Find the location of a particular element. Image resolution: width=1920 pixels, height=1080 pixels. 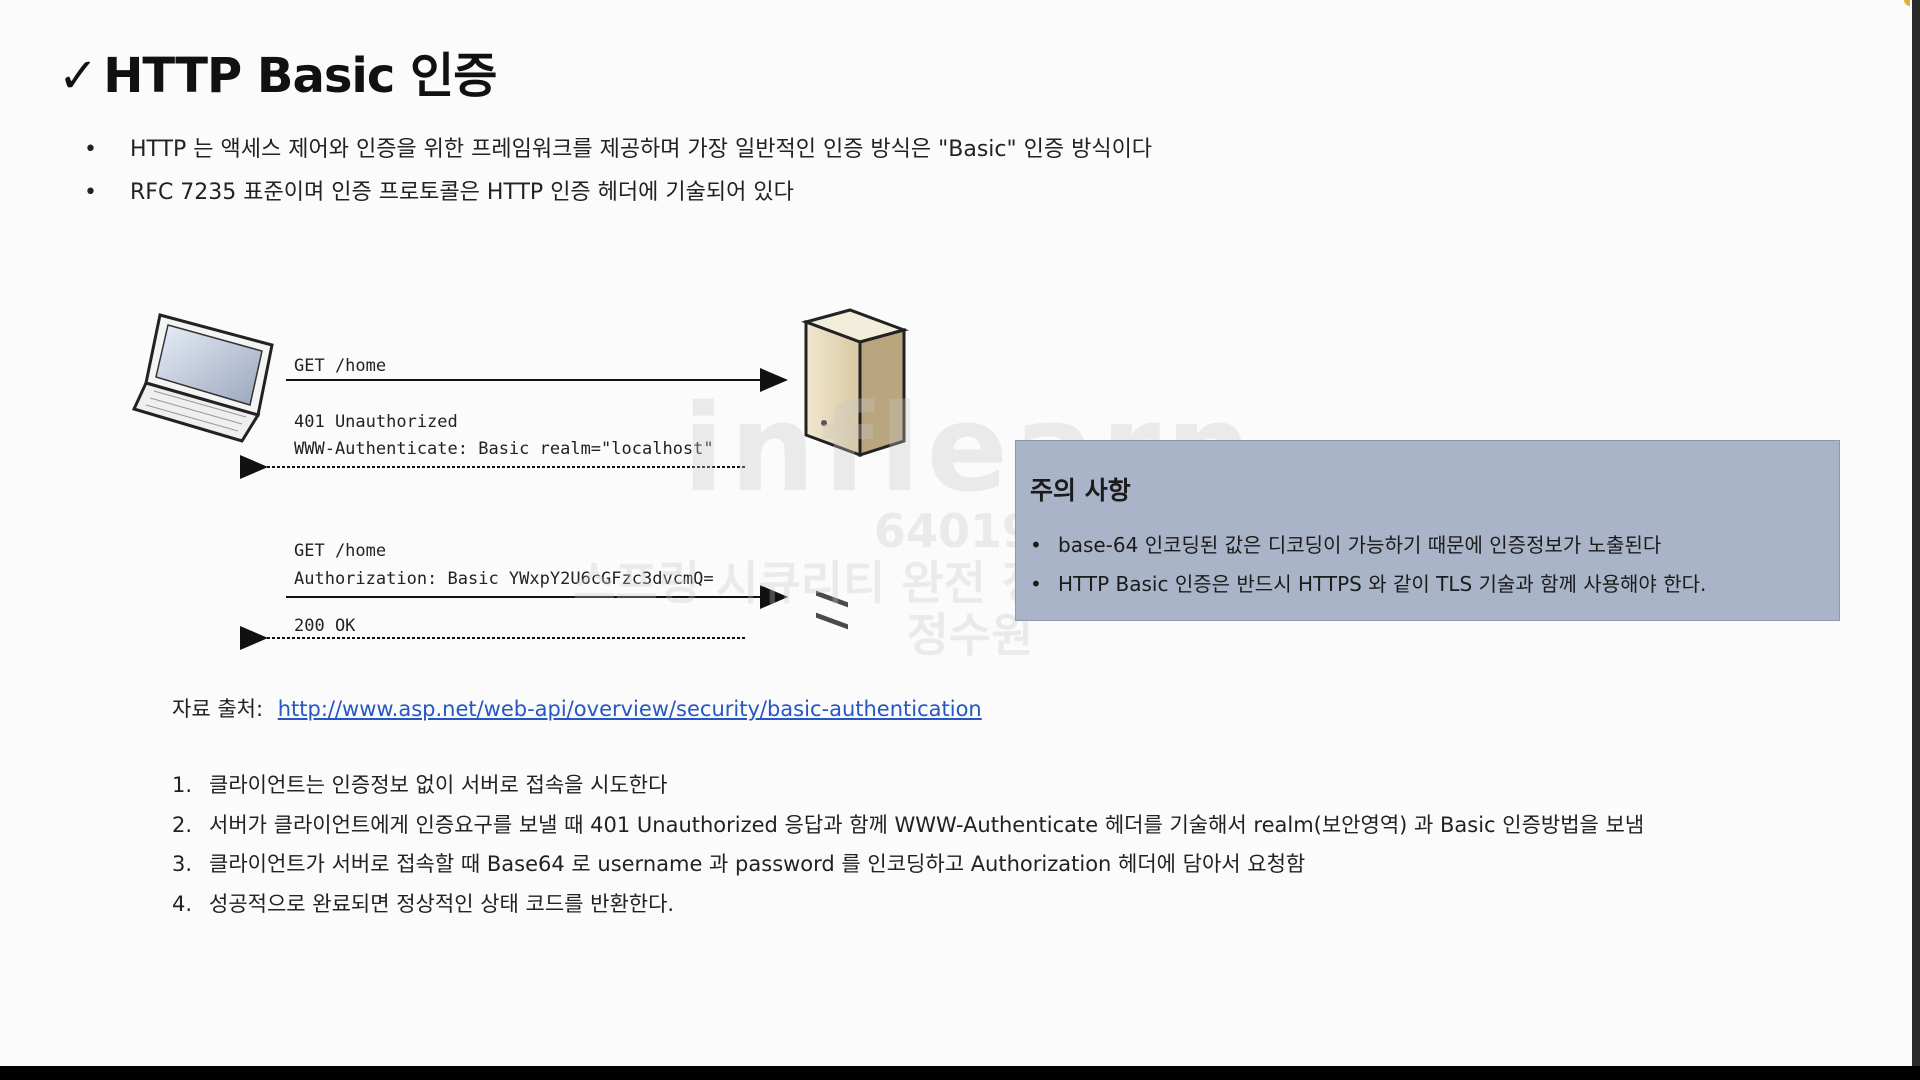

response2-label: 200 OK is located at coordinates (325, 626).